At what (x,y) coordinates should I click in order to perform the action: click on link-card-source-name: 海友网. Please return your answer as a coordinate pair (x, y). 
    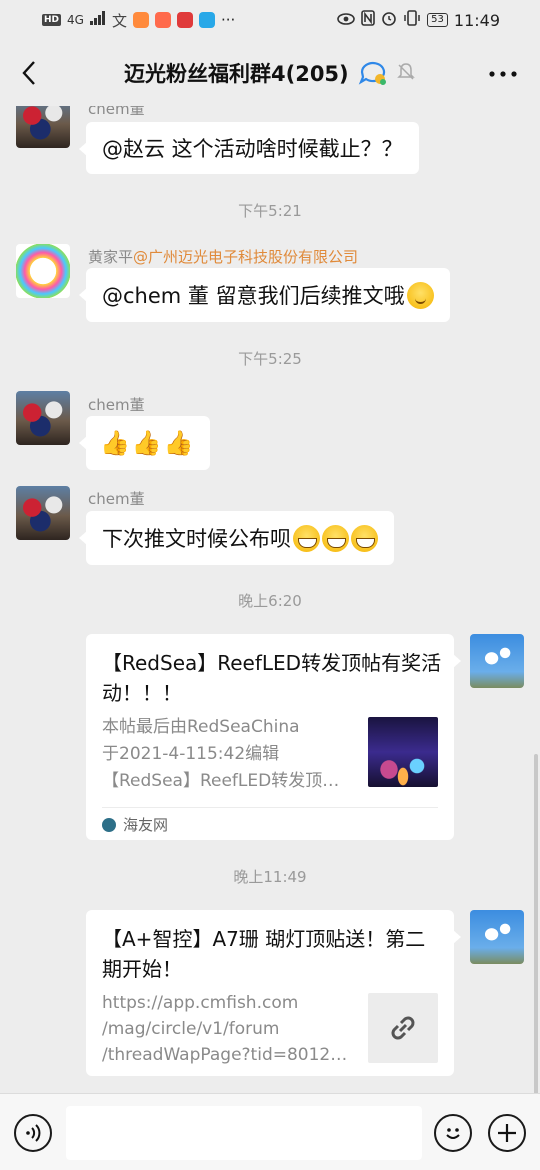
    Looking at the image, I should click on (146, 825).